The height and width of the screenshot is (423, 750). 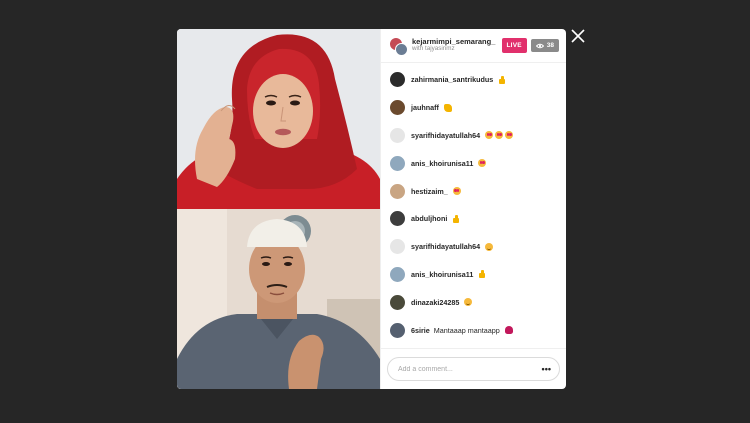 I want to click on clap-emoji-icon, so click(x=447, y=107).